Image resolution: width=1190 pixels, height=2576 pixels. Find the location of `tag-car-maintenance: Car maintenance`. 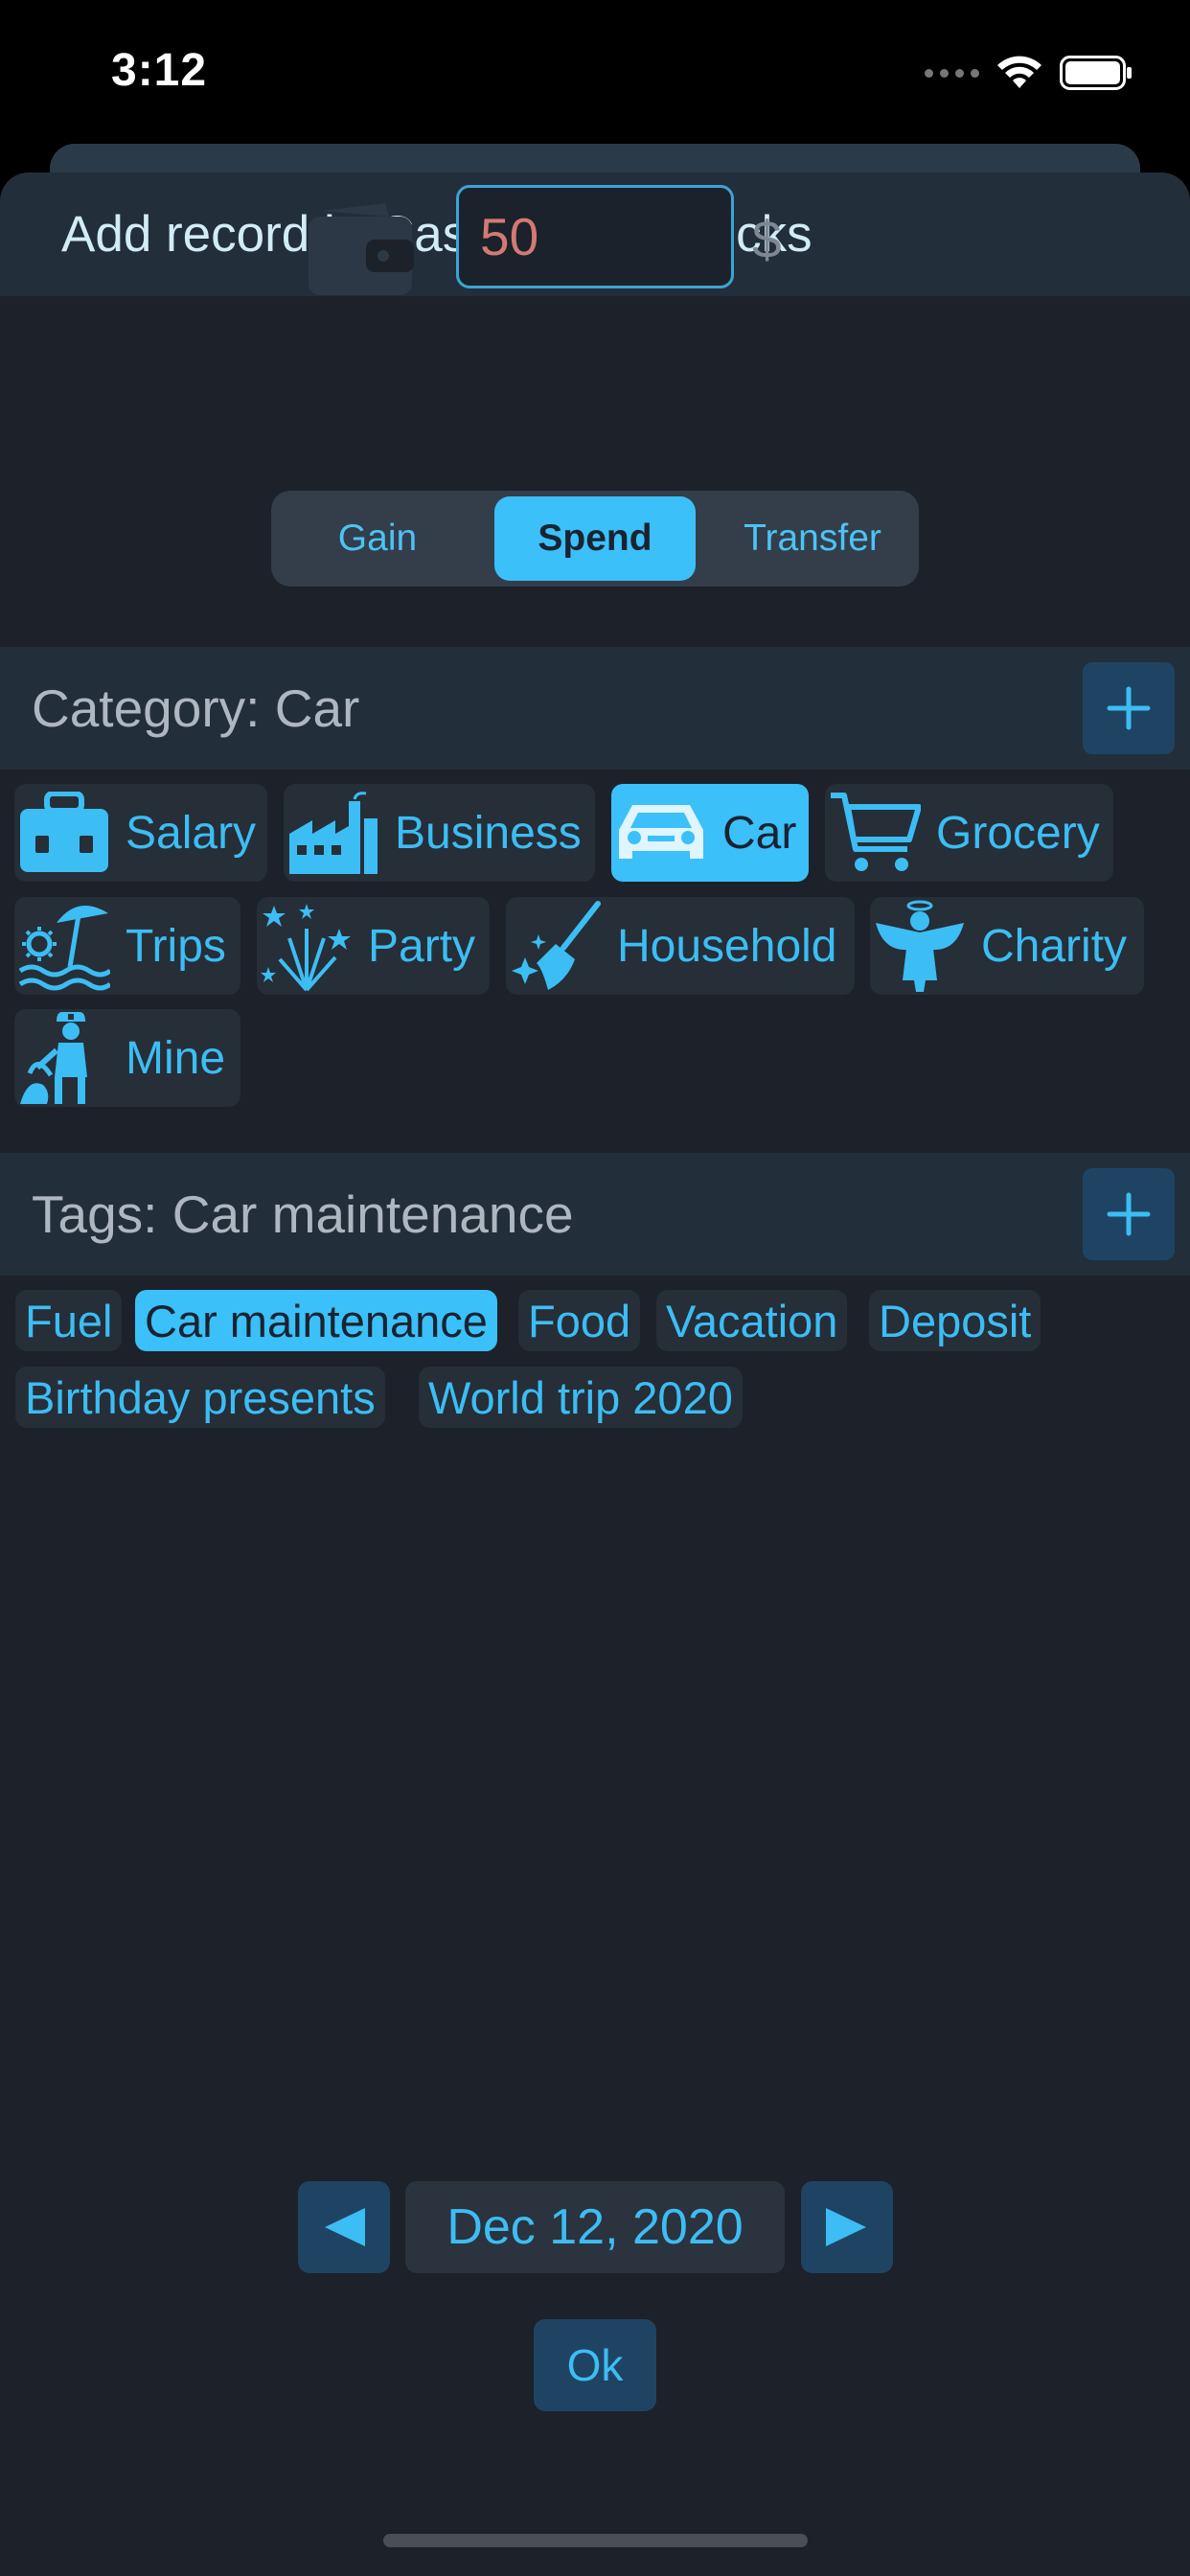

tag-car-maintenance: Car maintenance is located at coordinates (316, 1320).